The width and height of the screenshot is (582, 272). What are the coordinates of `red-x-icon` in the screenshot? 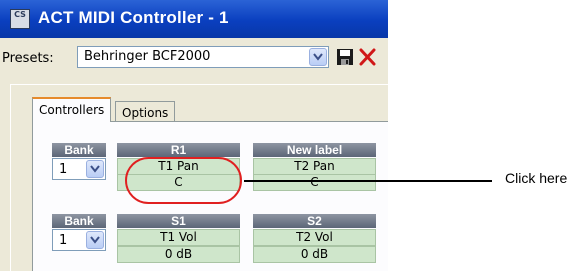 It's located at (367, 57).